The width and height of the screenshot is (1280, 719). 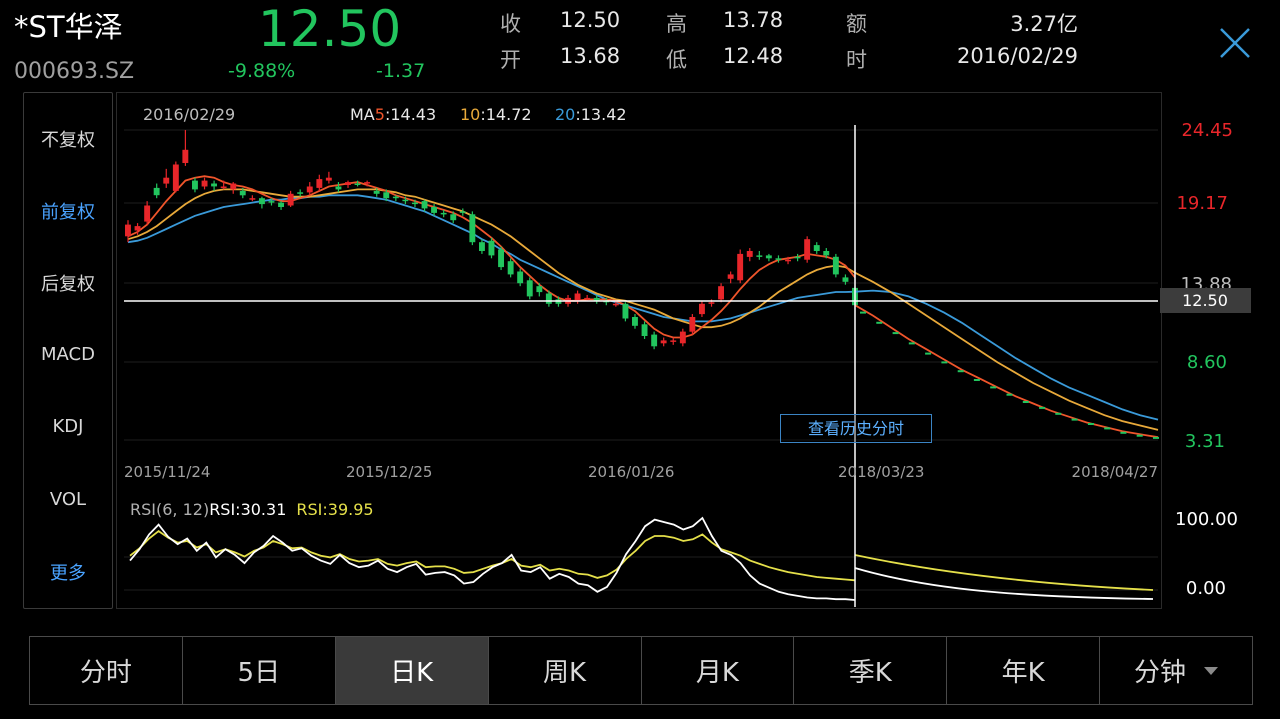 I want to click on tab-quarterly-k: 季K, so click(x=871, y=670).